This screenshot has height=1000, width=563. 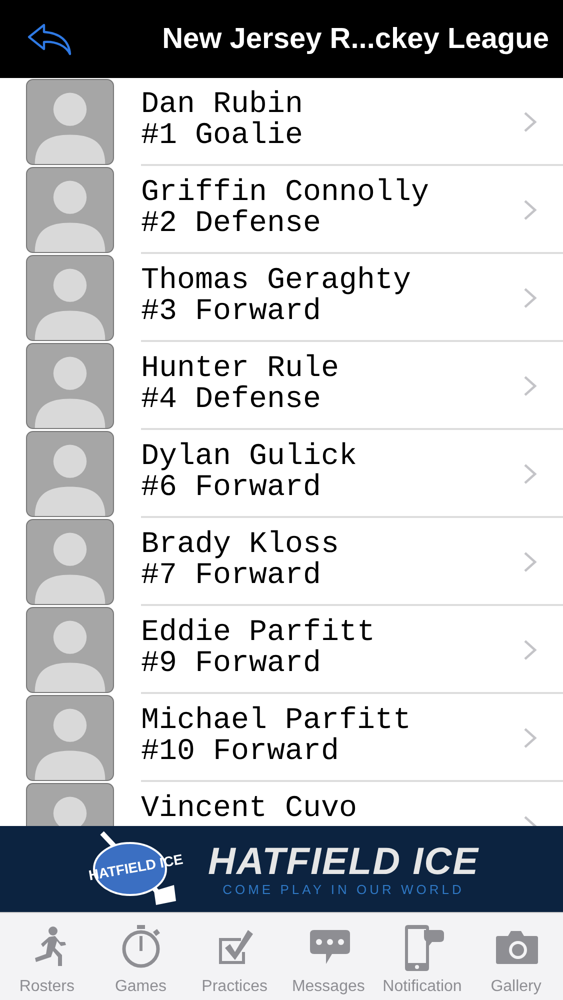 I want to click on tab: Messages, so click(x=328, y=956).